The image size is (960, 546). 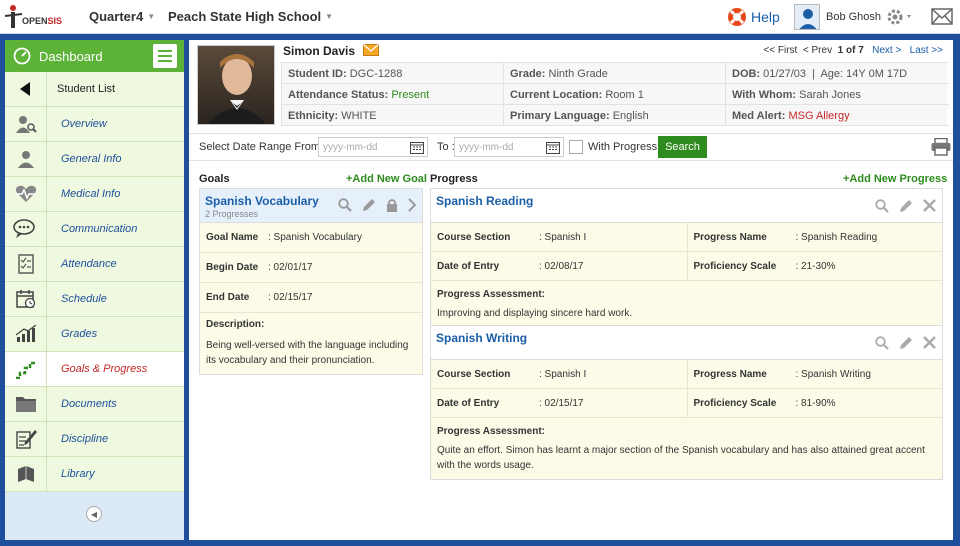 What do you see at coordinates (94, 474) in the screenshot?
I see `sidebar-item-library: Library` at bounding box center [94, 474].